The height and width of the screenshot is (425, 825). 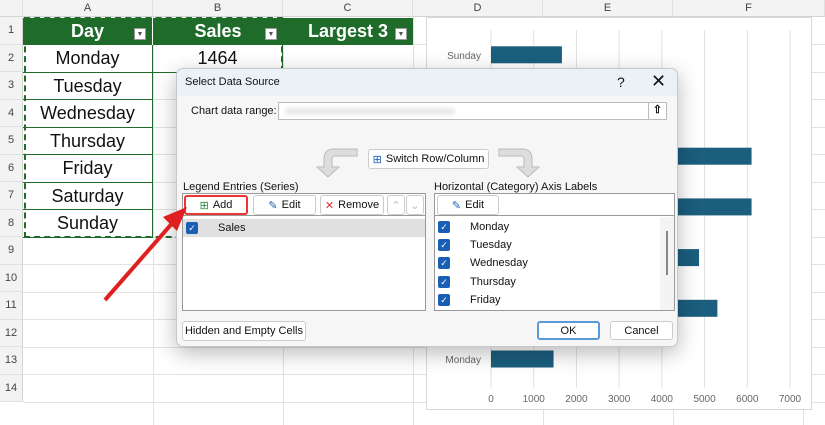 What do you see at coordinates (11, 278) in the screenshot?
I see `row-header-10: 10` at bounding box center [11, 278].